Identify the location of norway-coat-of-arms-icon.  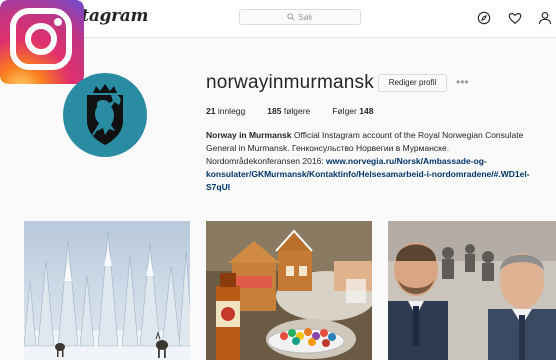
(105, 114).